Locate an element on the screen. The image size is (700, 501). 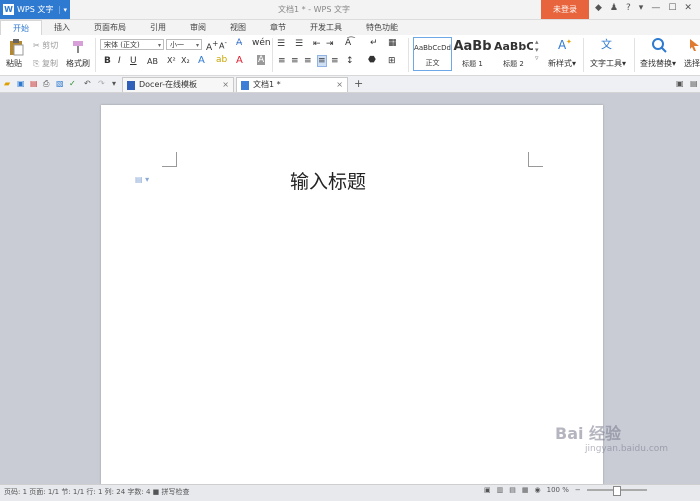
line-spacing-icon: ↕ is located at coordinates (350, 61).